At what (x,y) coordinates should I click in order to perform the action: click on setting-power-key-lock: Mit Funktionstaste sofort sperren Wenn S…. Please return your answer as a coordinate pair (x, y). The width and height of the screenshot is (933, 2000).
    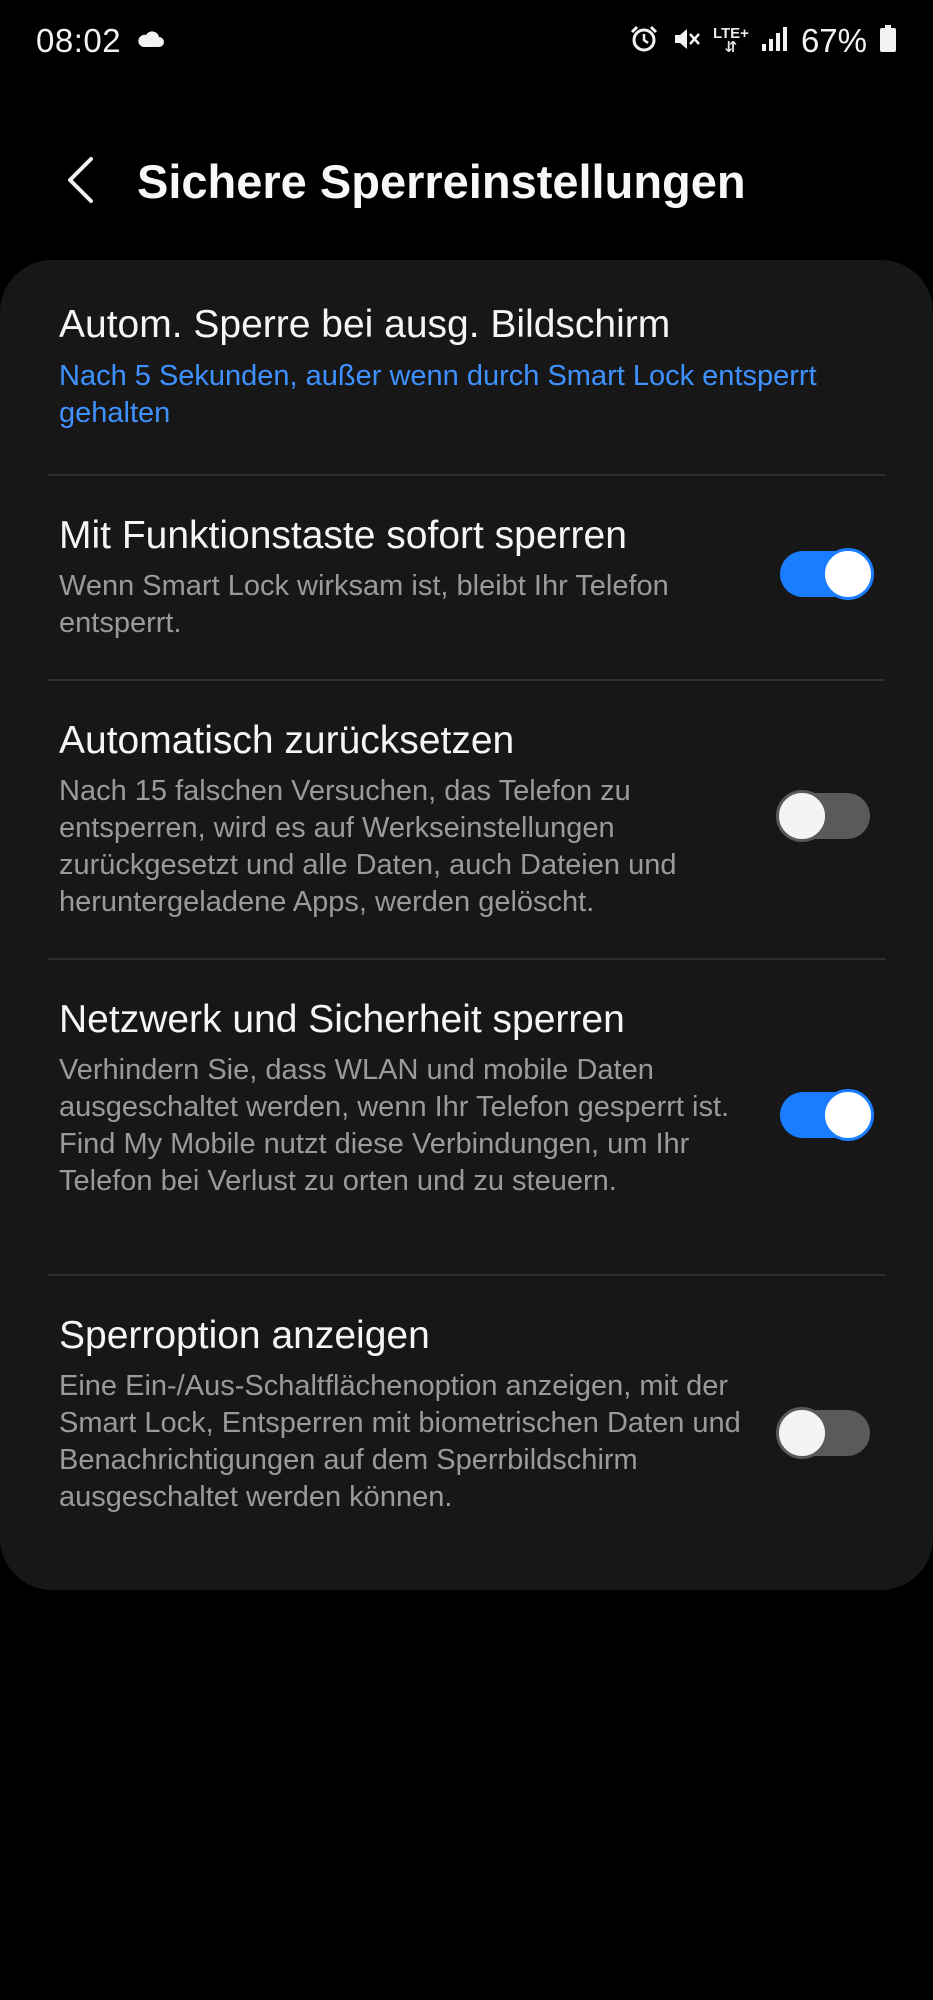
    Looking at the image, I should click on (466, 577).